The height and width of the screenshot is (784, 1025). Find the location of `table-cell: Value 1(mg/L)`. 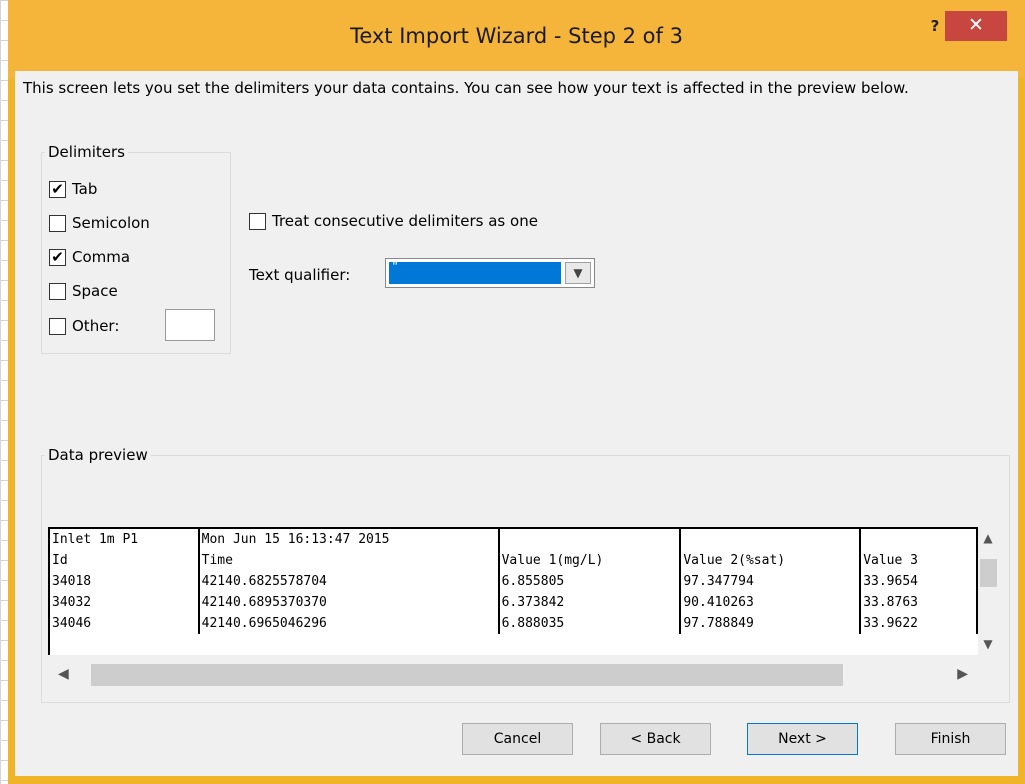

table-cell: Value 1(mg/L) is located at coordinates (590, 560).